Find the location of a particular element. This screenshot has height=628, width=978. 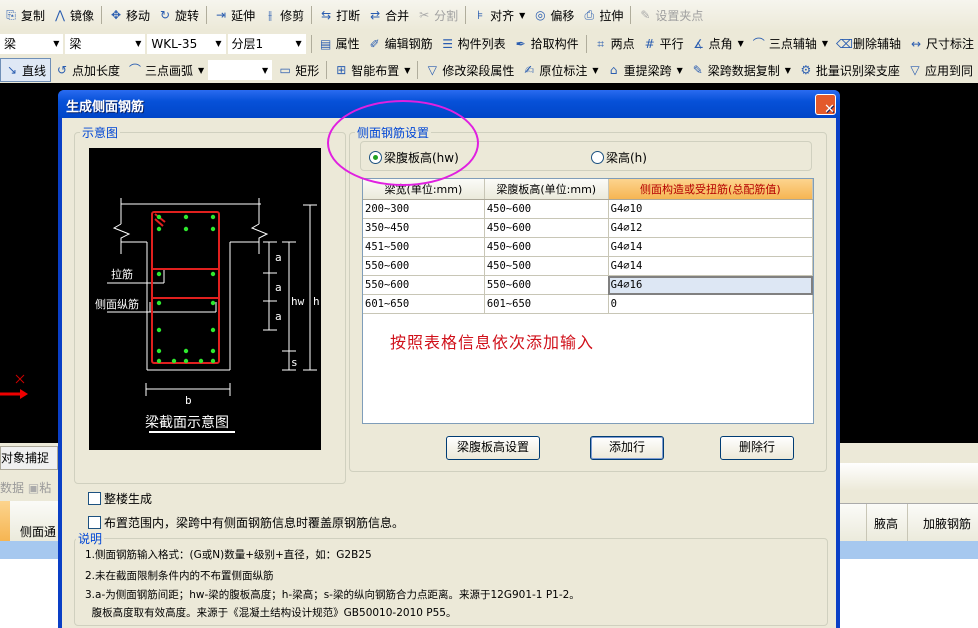

tool-rotate-button: ↻ 旋转 is located at coordinates (178, 15).